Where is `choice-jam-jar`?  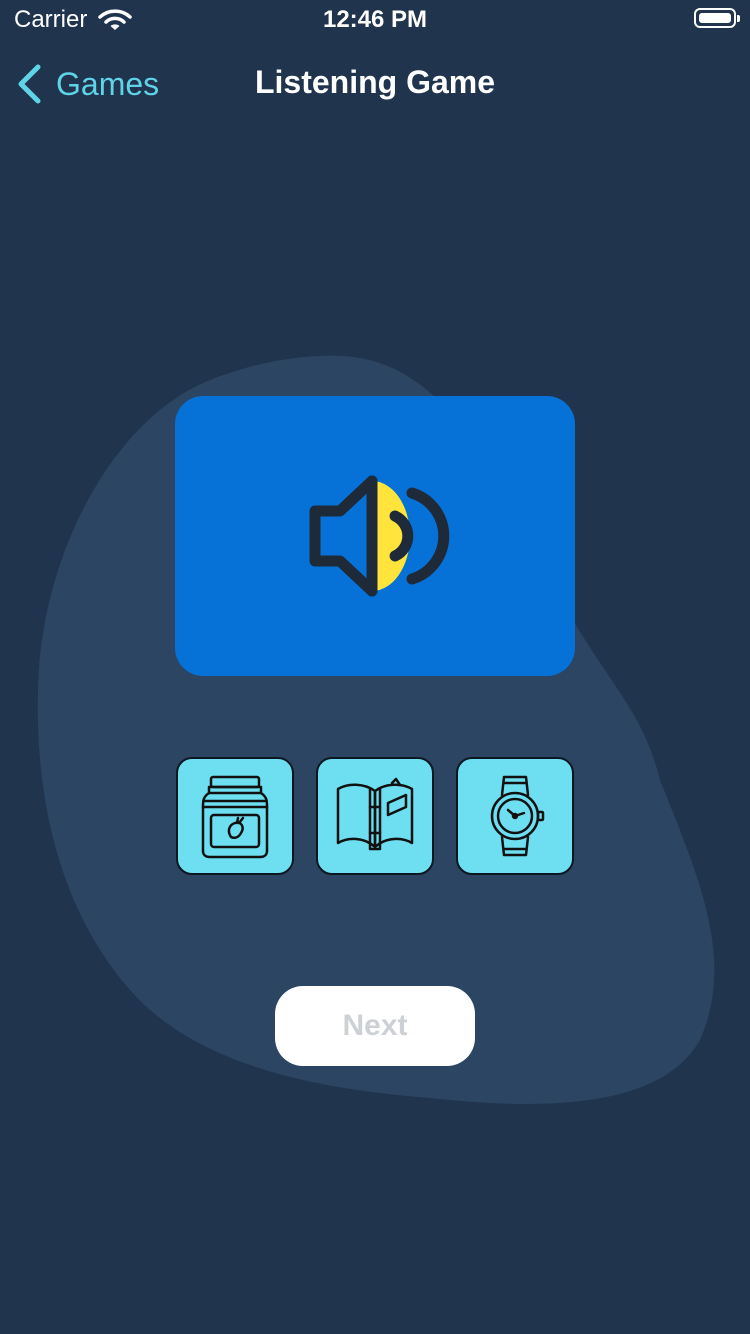 choice-jam-jar is located at coordinates (235, 816).